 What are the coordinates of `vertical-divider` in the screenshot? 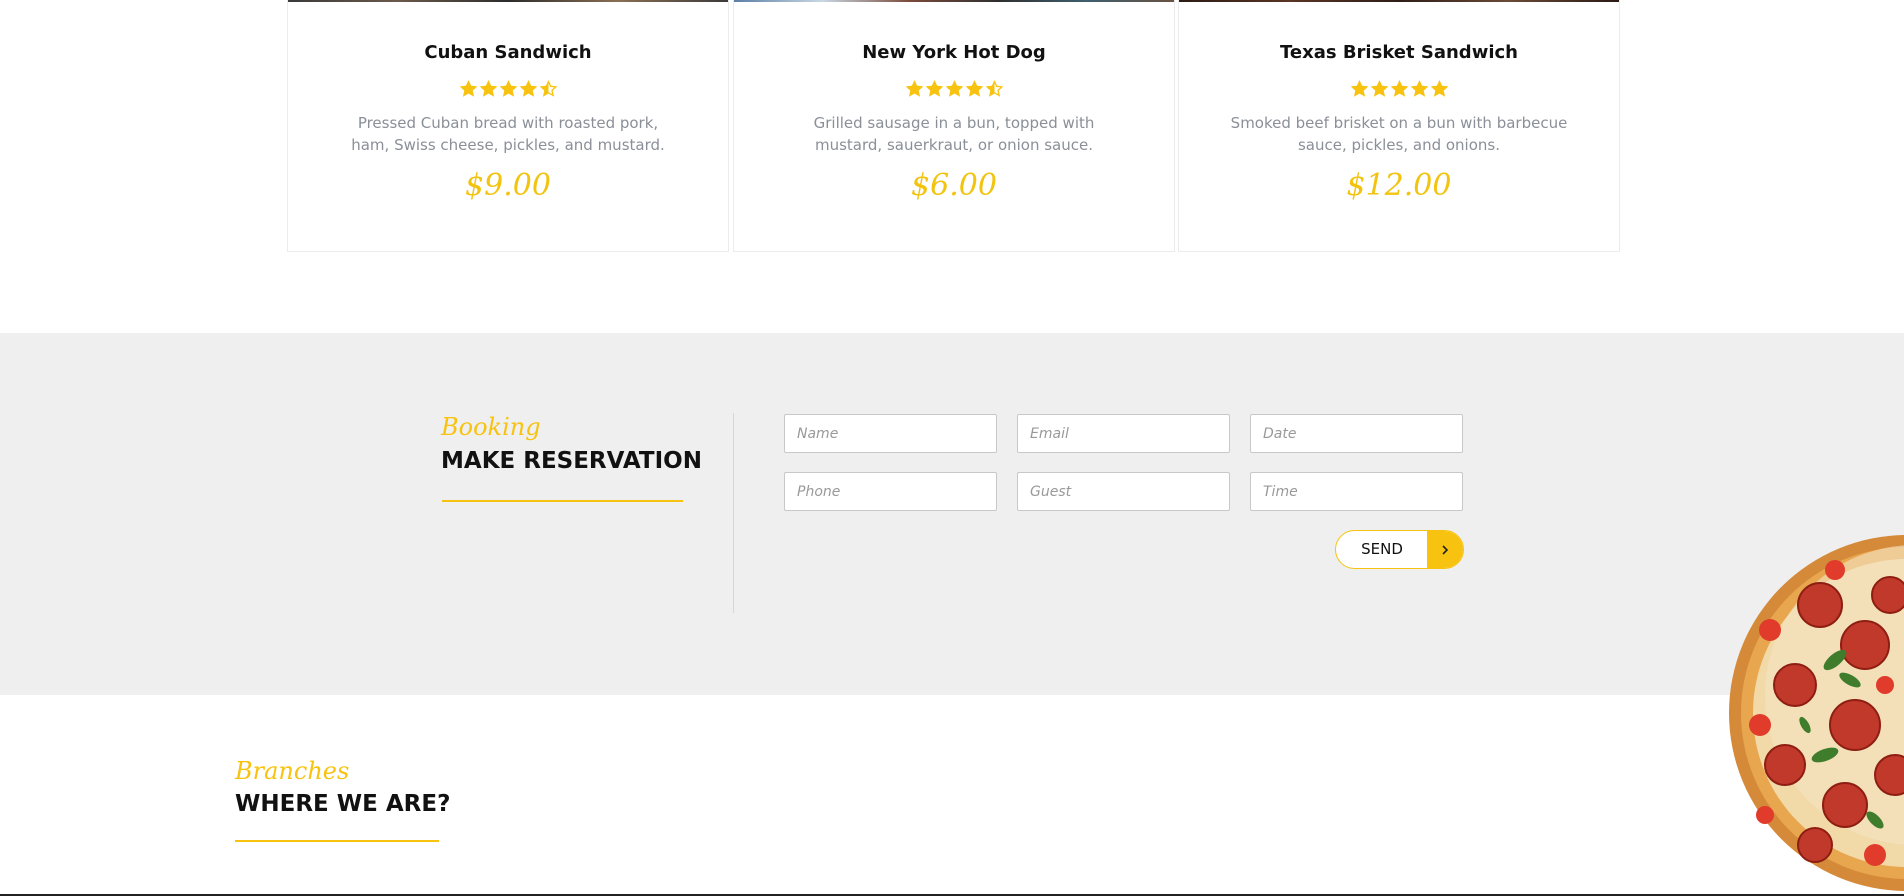 It's located at (733, 513).